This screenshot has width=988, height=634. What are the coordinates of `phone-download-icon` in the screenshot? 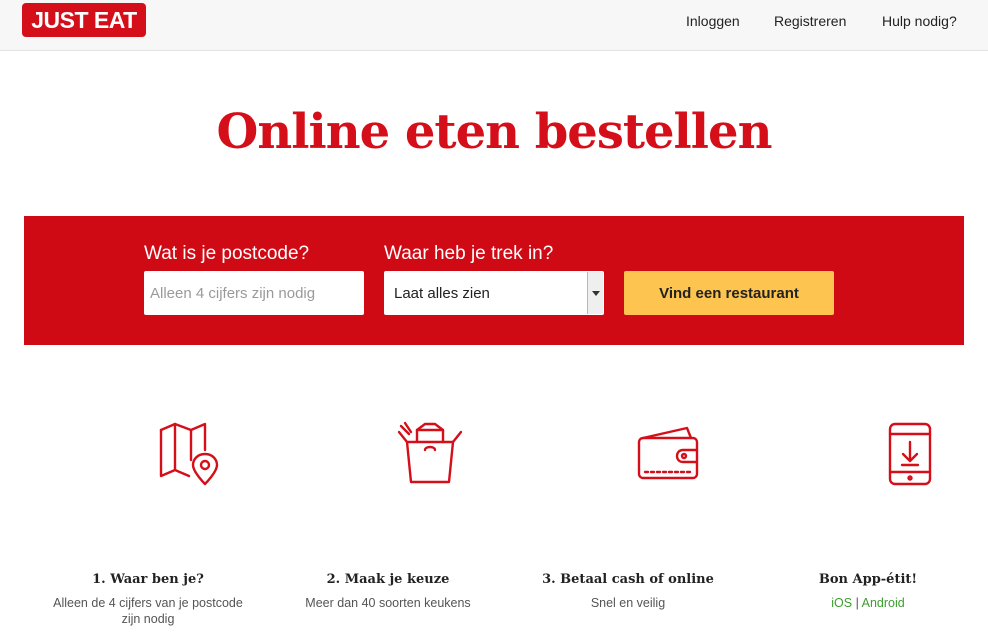 It's located at (904, 453).